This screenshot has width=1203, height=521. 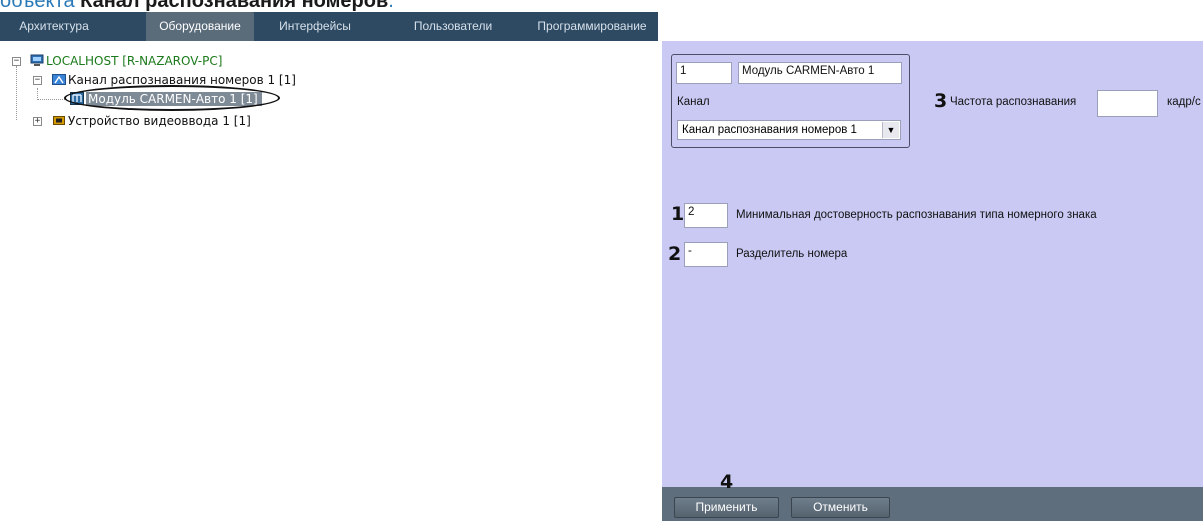 I want to click on tree-node-lpr-channel: Канал распознавания номеров 1 [1], so click(x=174, y=80).